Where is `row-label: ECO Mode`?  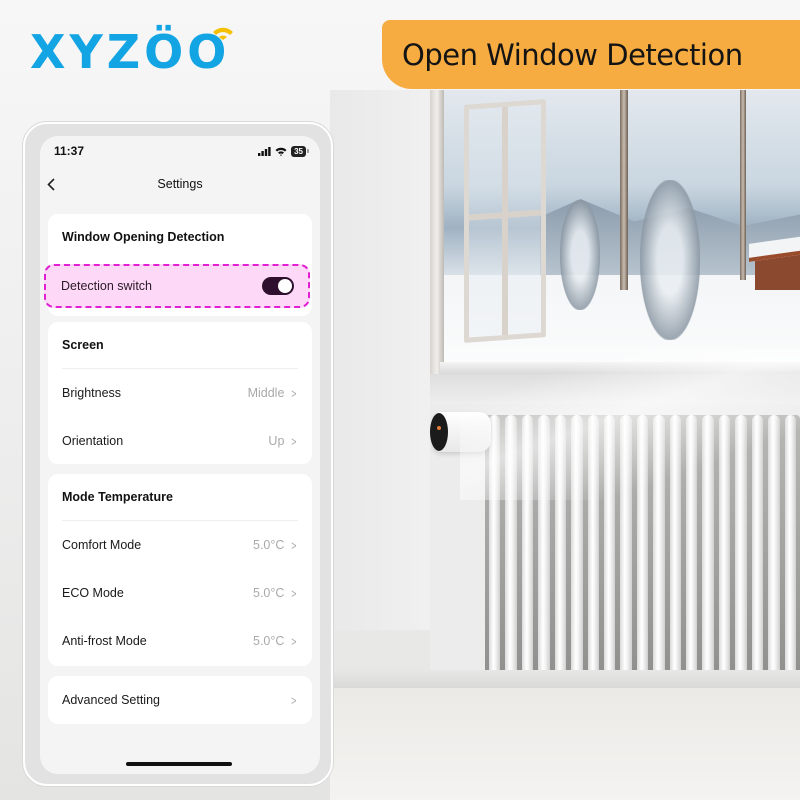
row-label: ECO Mode is located at coordinates (93, 593).